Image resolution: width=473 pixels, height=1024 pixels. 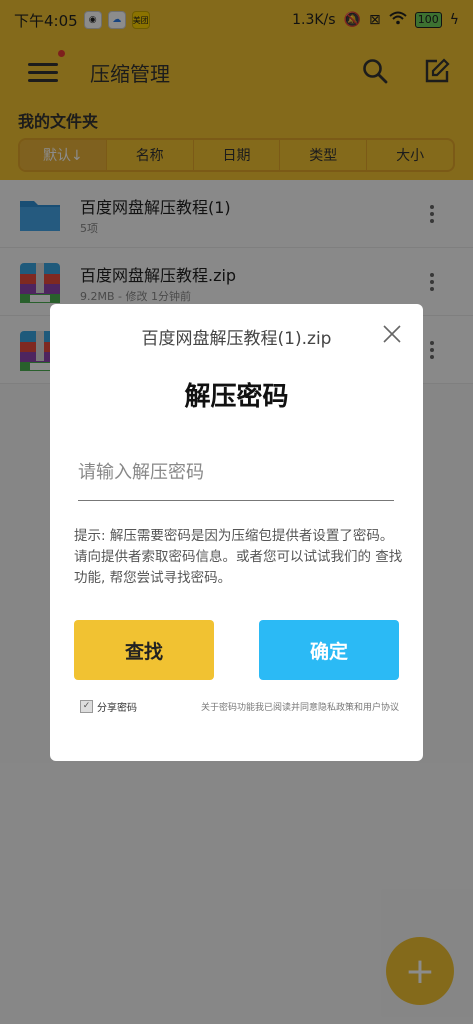 I want to click on share-checkbox: ✓, so click(x=86, y=706).